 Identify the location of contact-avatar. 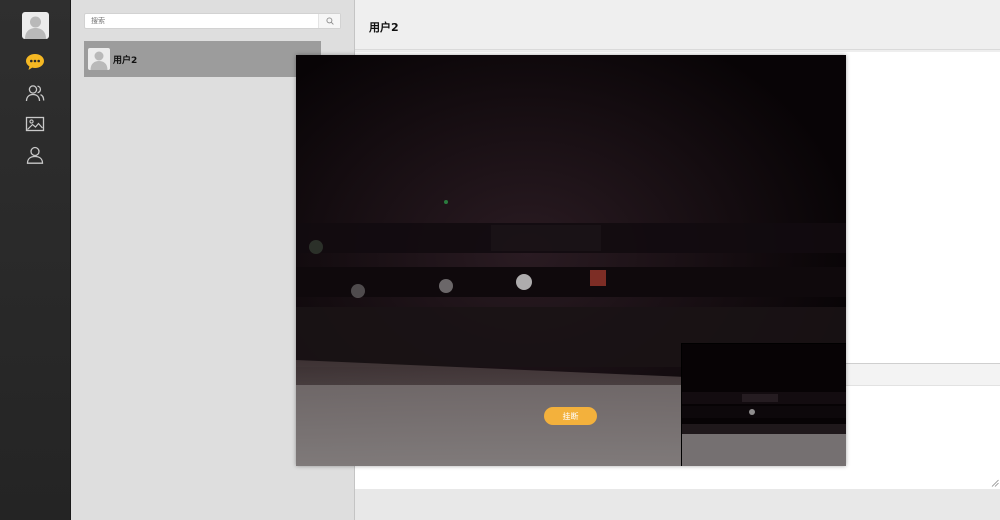
(99, 59).